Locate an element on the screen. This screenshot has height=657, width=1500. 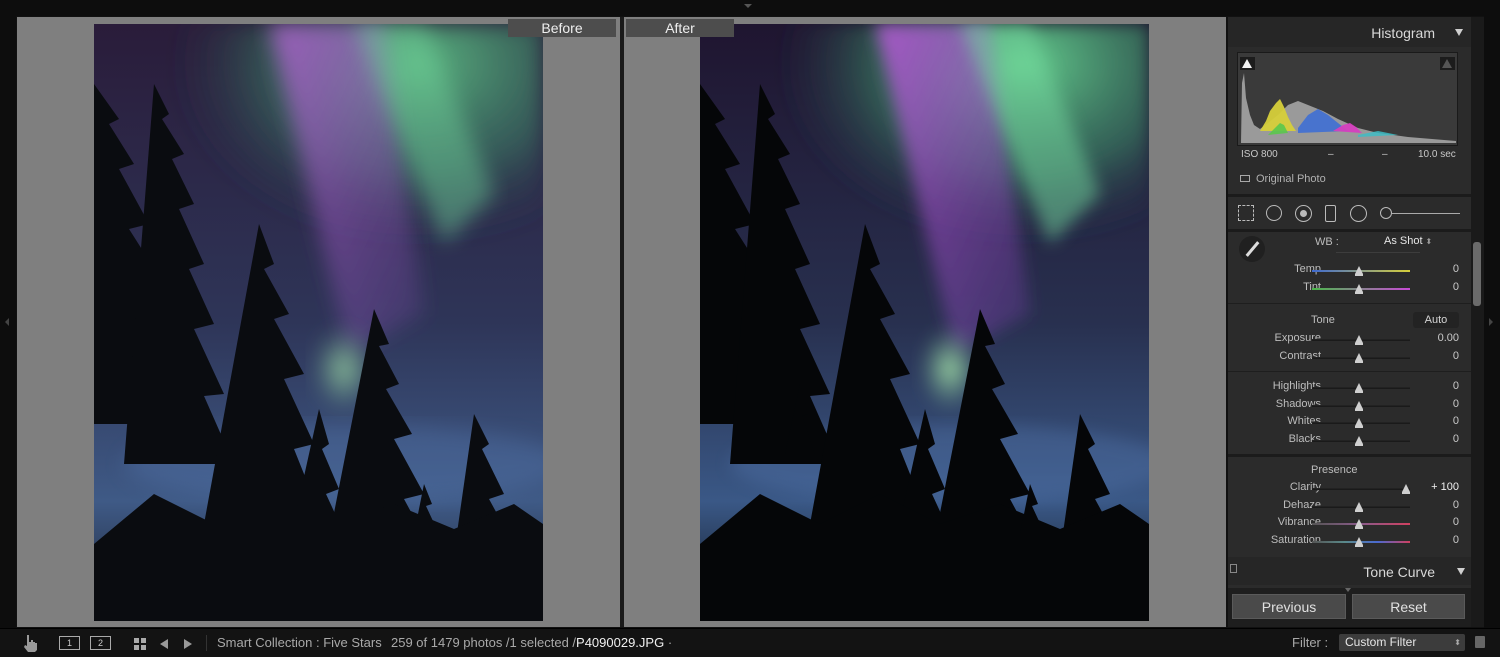
histogram-title: Histogram is located at coordinates (1403, 33).